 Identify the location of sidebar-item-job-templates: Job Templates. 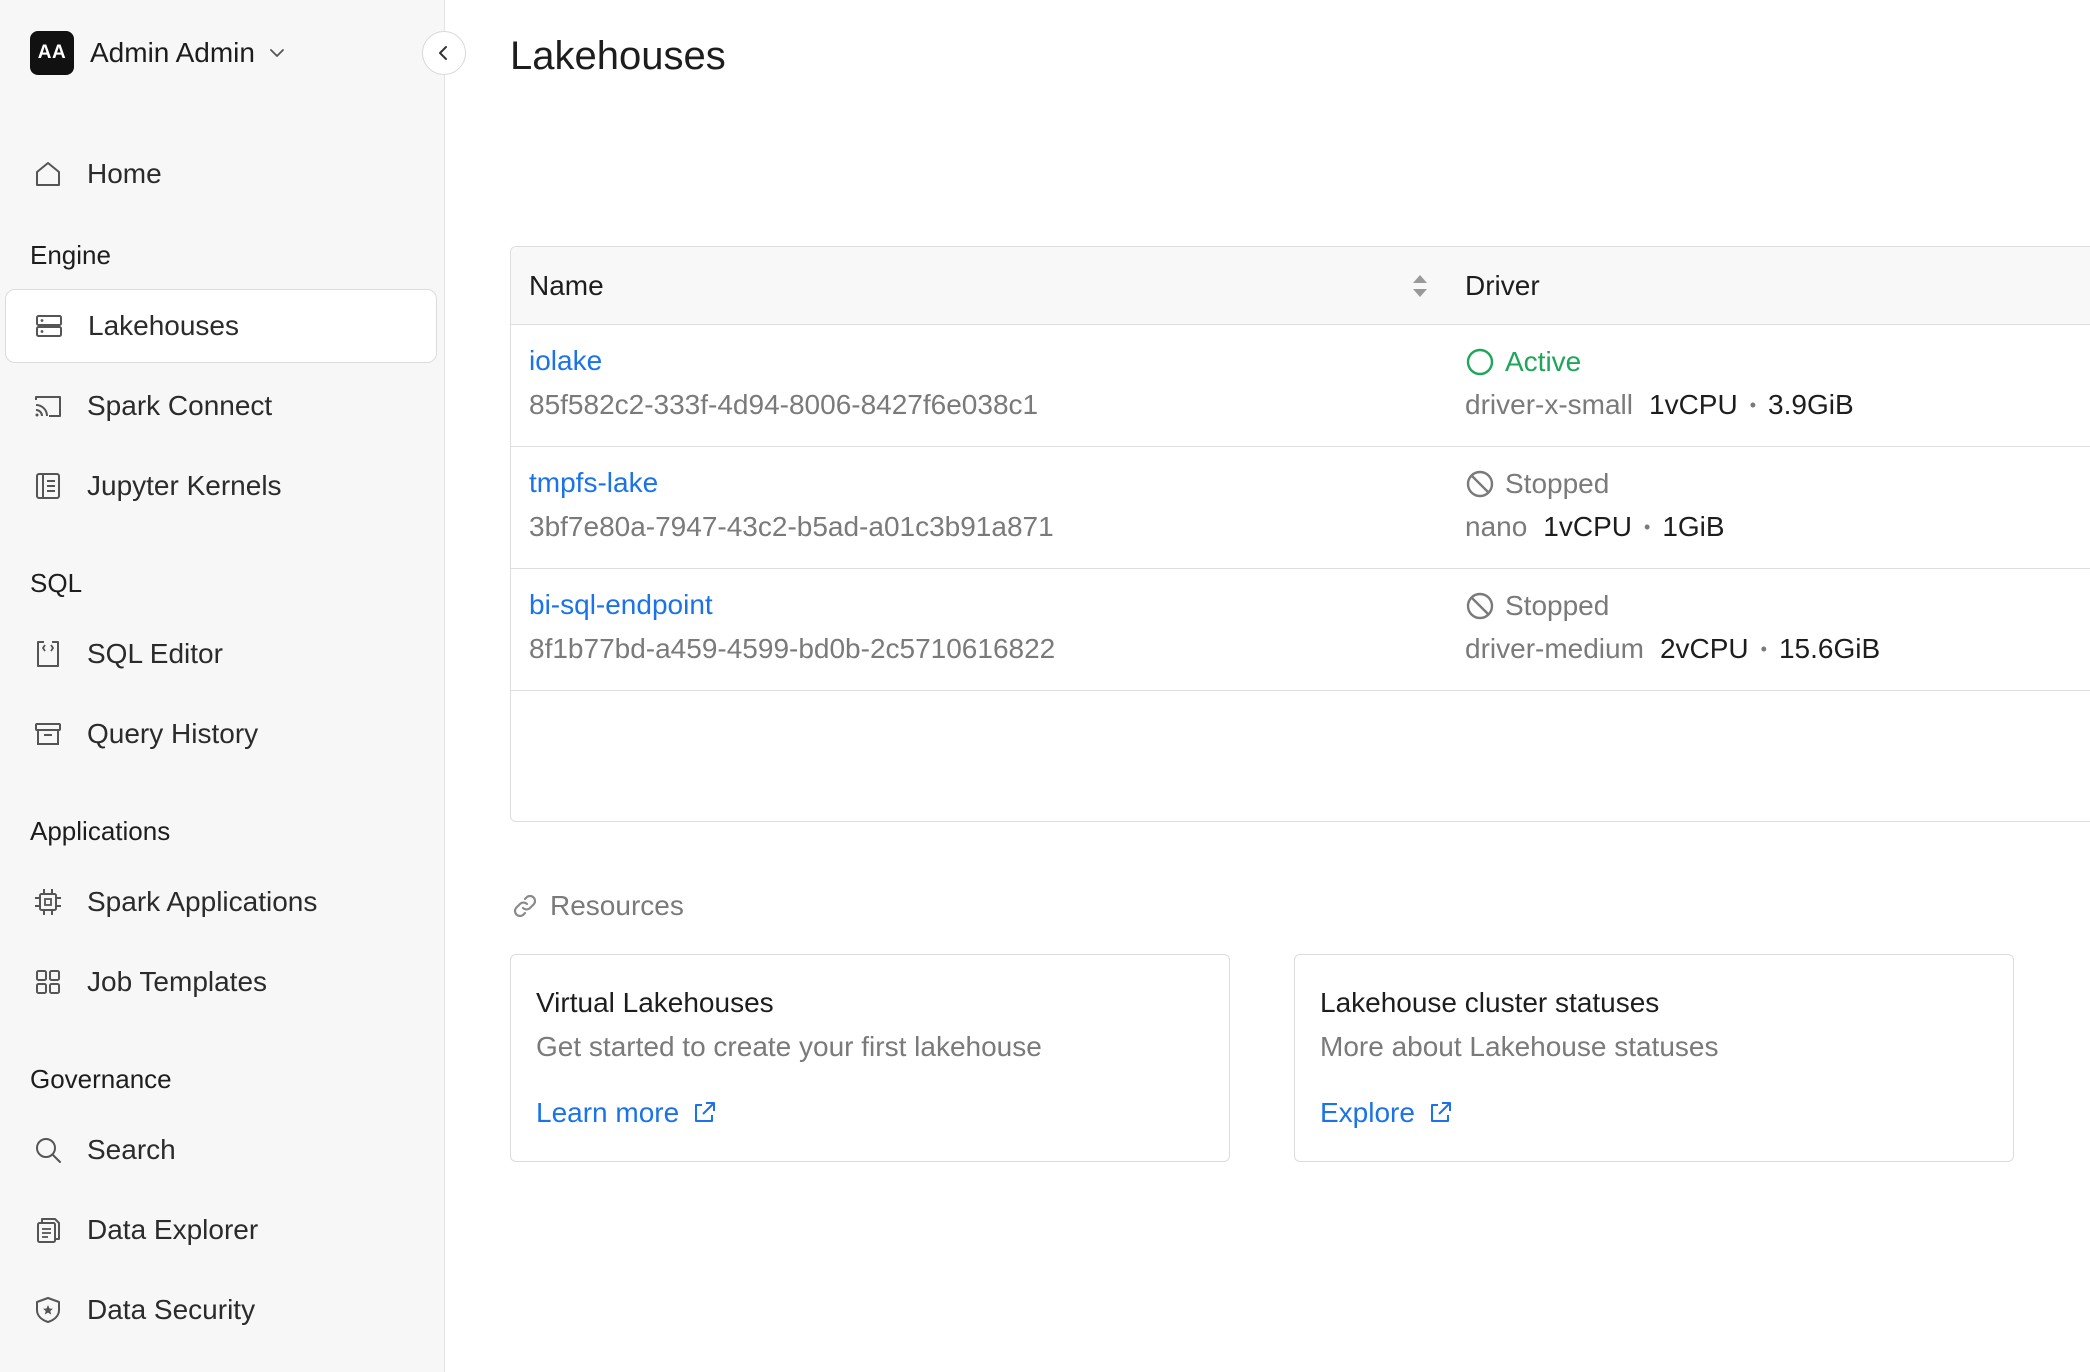
(221, 982).